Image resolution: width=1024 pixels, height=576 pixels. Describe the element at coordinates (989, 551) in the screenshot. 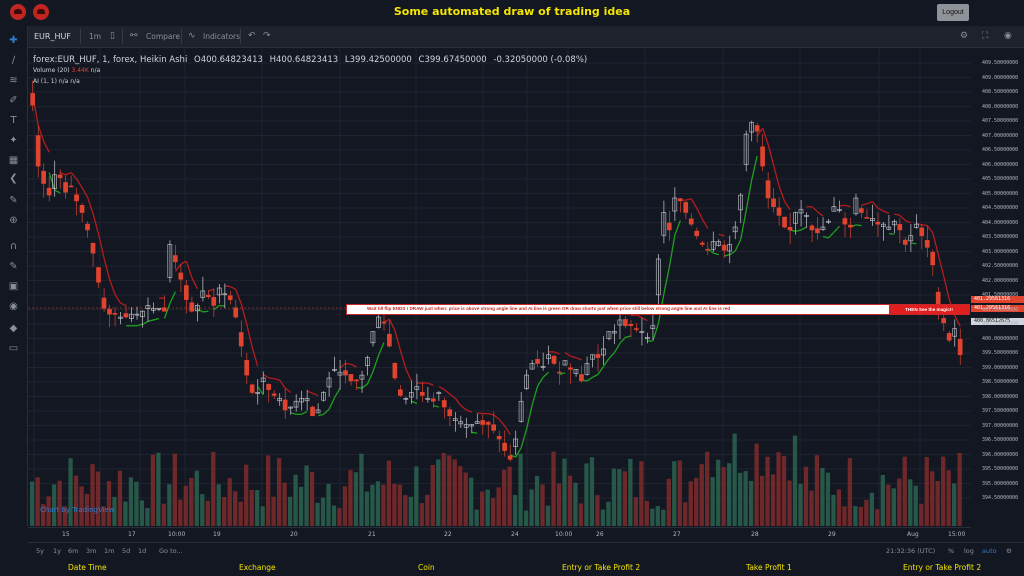

I see `auto-toggle: auto` at that location.